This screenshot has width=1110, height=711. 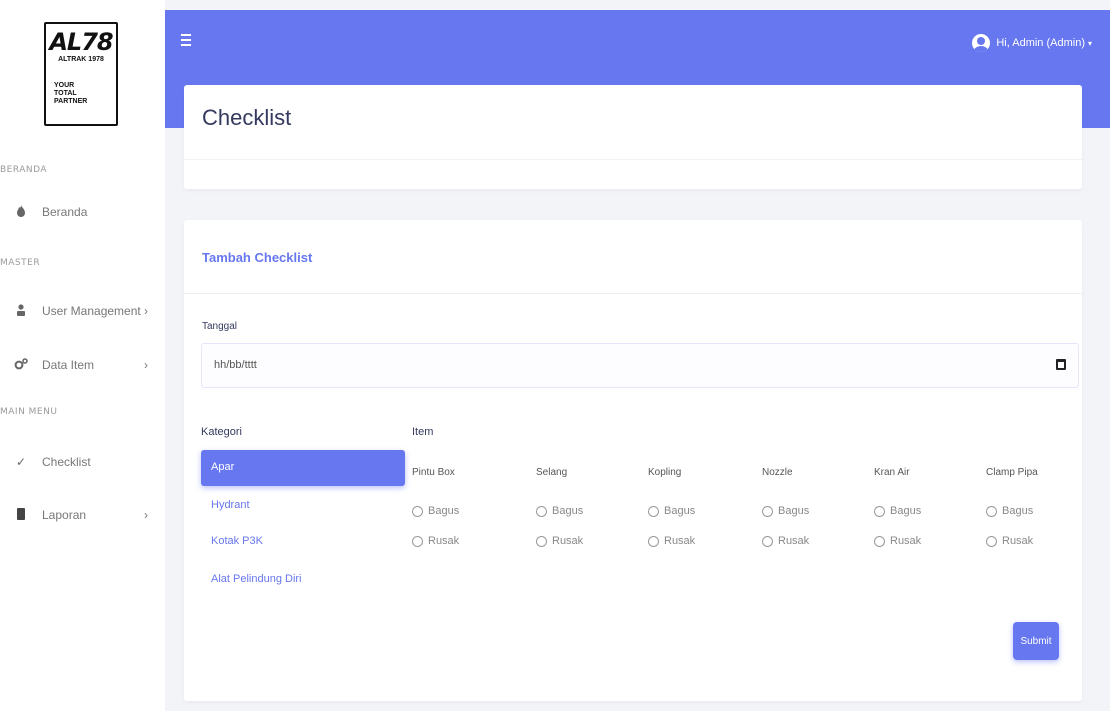 What do you see at coordinates (223, 467) in the screenshot?
I see `category-label: Apar` at bounding box center [223, 467].